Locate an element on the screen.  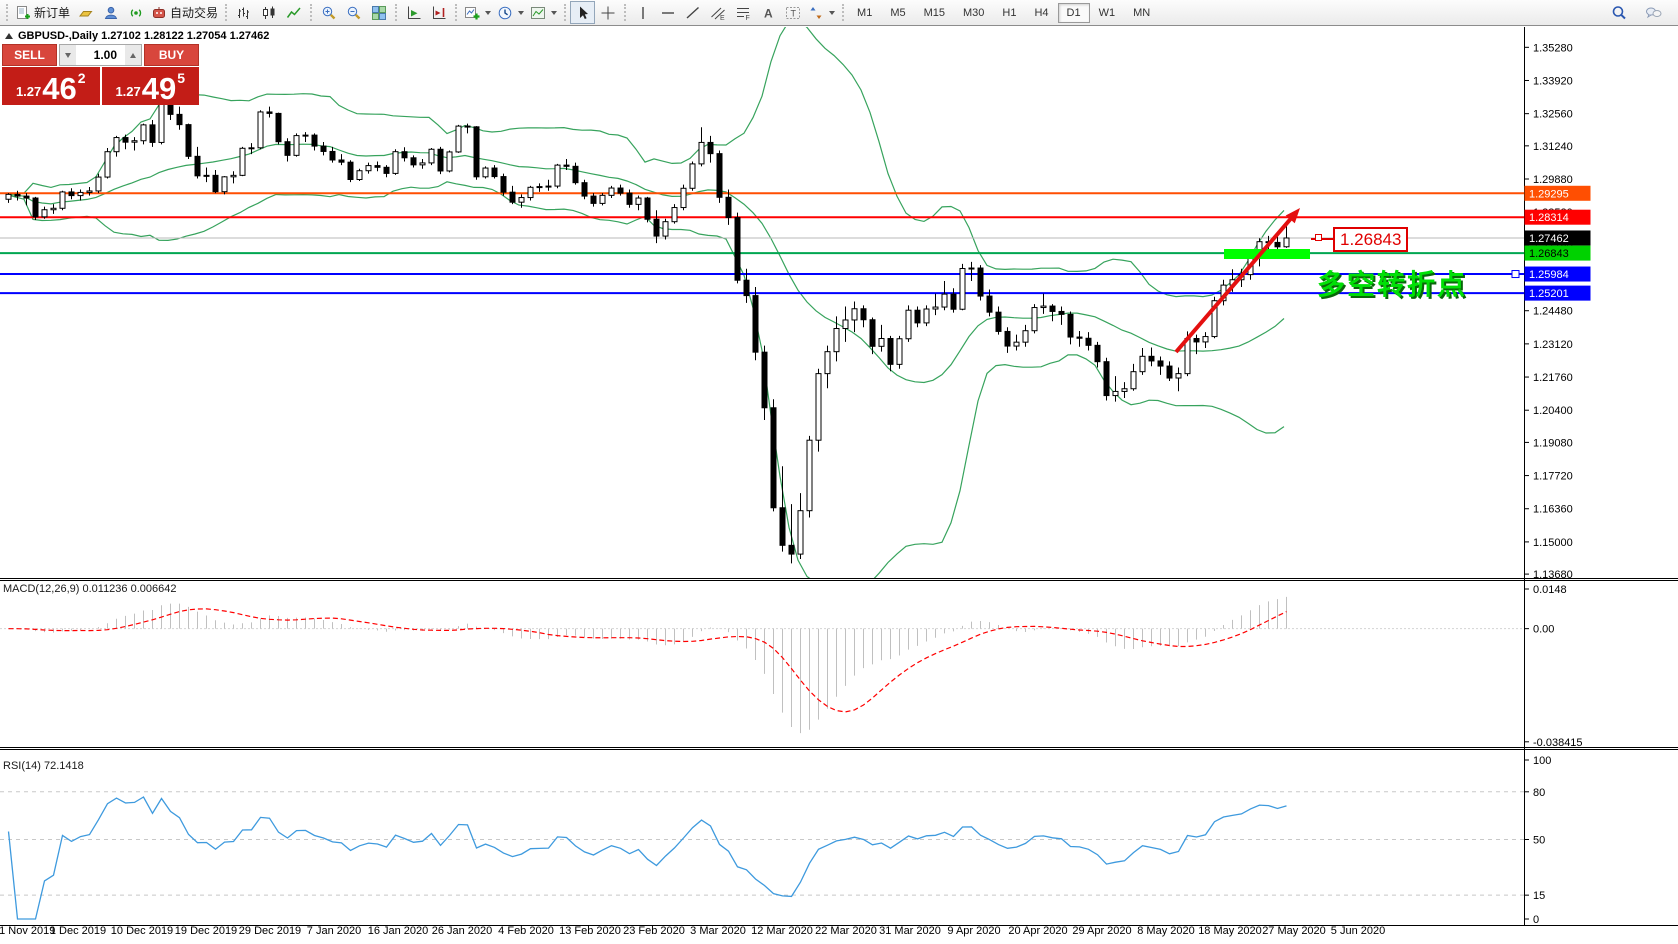
channel-button: E is located at coordinates (717, 12).